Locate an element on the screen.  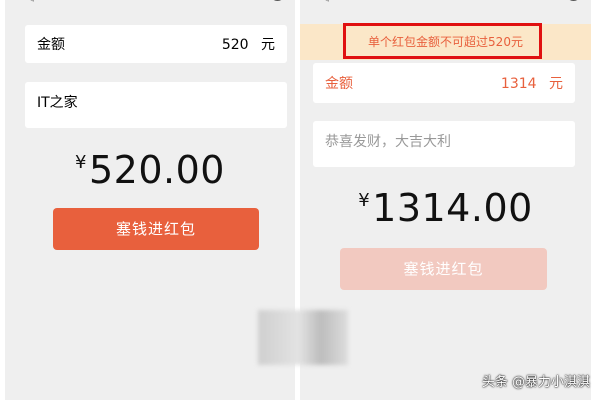
total-amount-value: 1314.00 is located at coordinates (452, 208).